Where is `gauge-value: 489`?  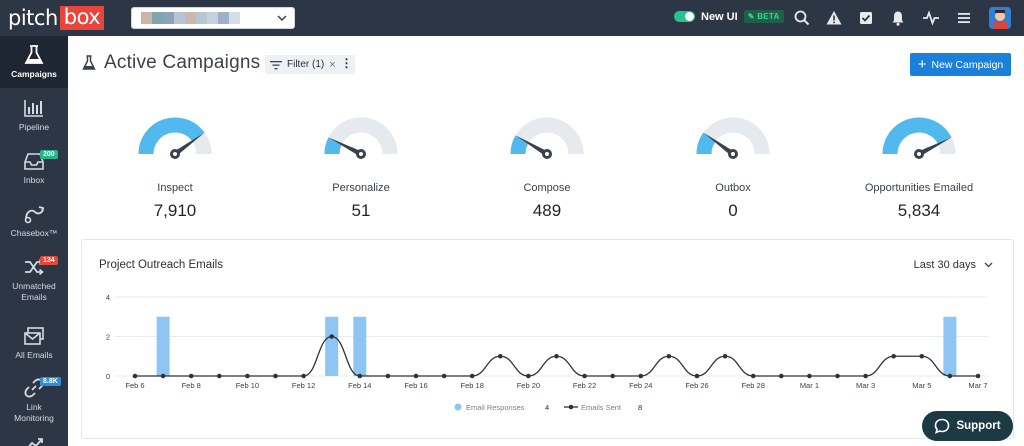 gauge-value: 489 is located at coordinates (547, 210).